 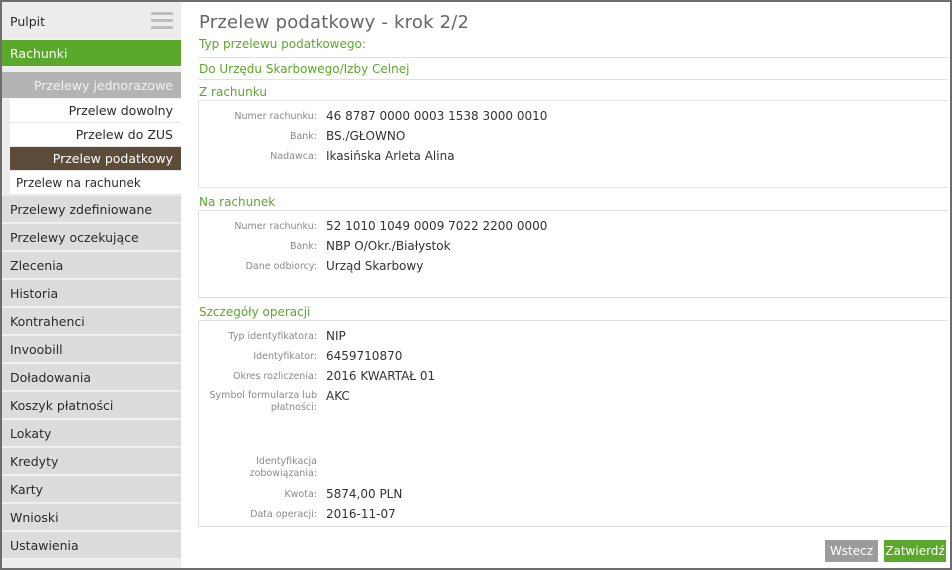 What do you see at coordinates (283, 514) in the screenshot?
I see `field-label: Data operacji:` at bounding box center [283, 514].